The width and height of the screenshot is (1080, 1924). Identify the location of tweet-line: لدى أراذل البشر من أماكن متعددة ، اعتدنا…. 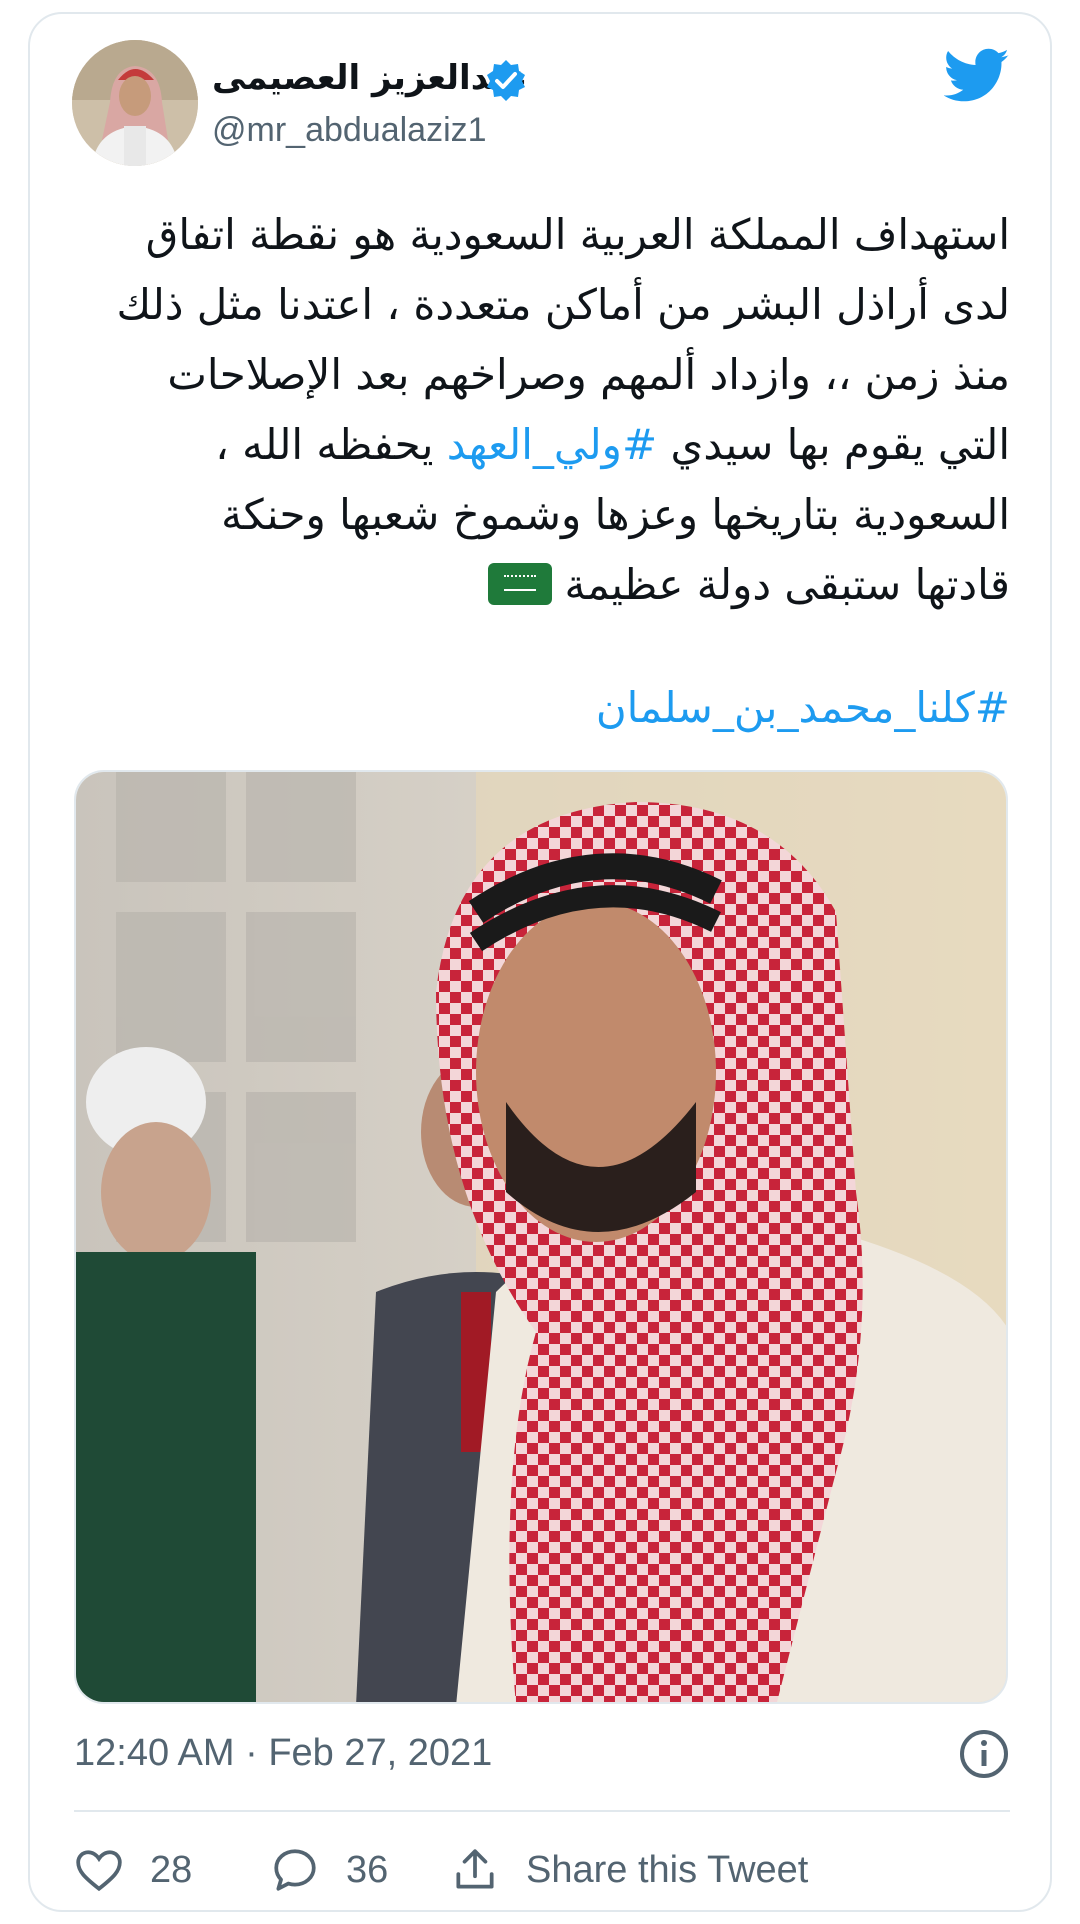
(563, 304).